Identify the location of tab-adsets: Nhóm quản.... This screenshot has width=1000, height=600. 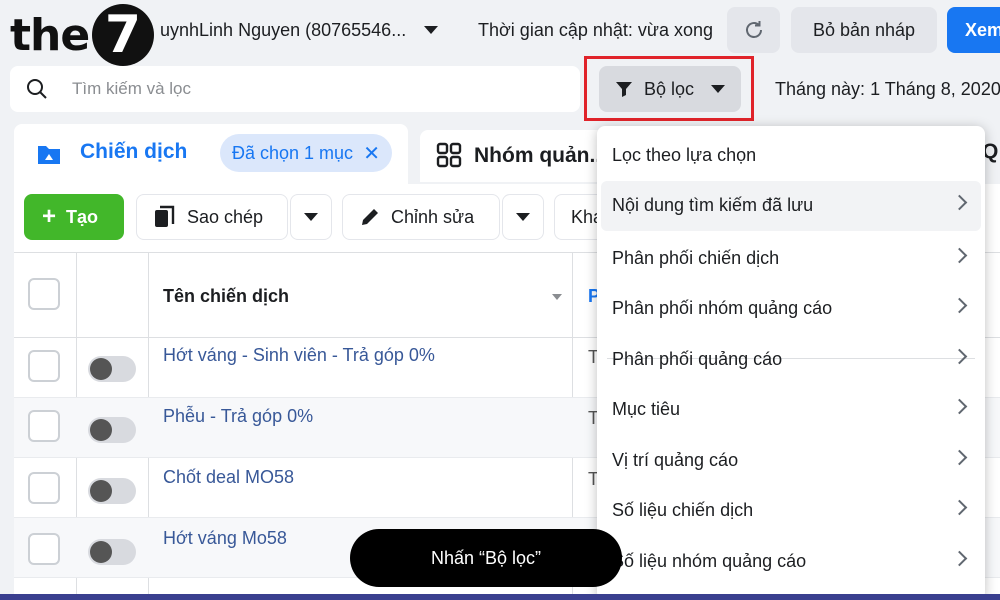
(515, 156).